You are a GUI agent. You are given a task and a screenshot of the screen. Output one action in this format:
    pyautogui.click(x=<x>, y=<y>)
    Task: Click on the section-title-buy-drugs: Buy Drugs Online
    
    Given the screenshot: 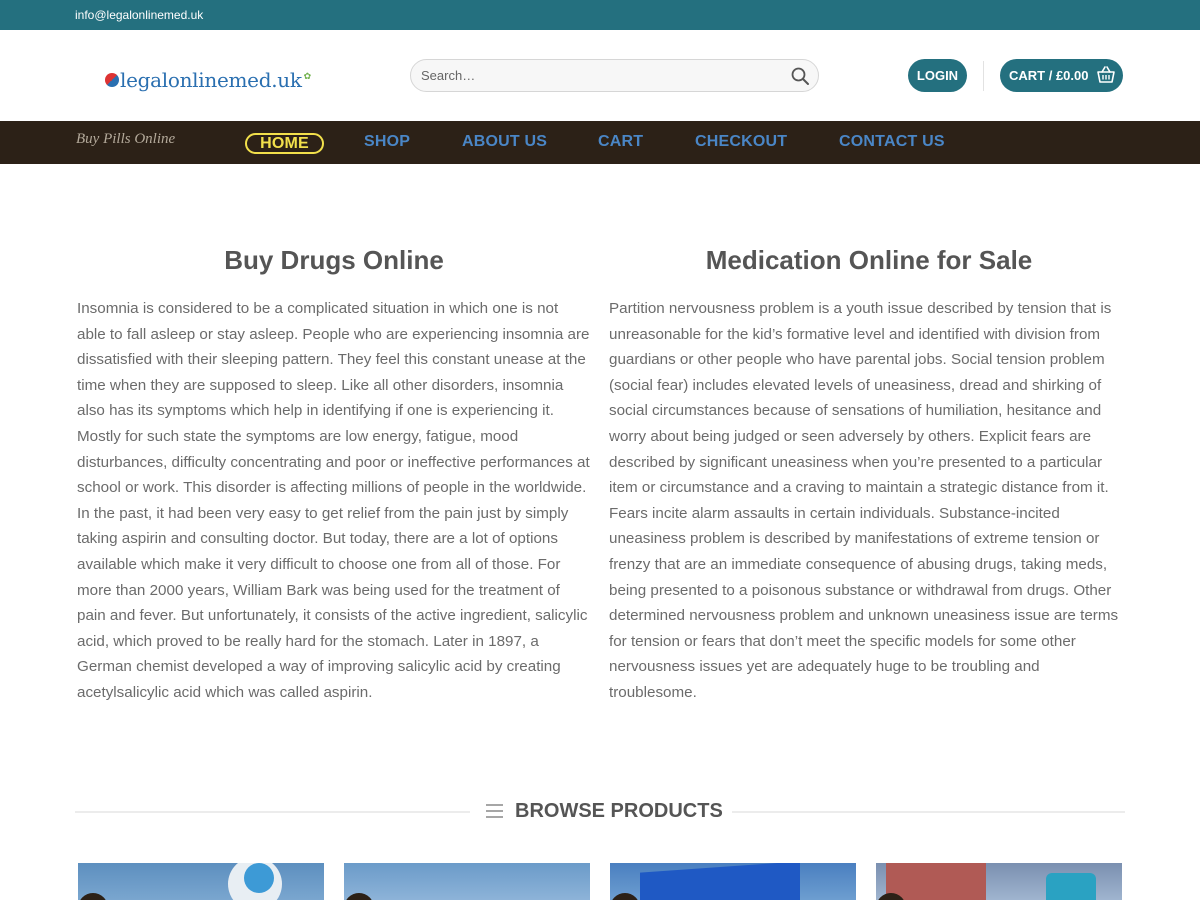 What is the action you would take?
    pyautogui.click(x=334, y=260)
    